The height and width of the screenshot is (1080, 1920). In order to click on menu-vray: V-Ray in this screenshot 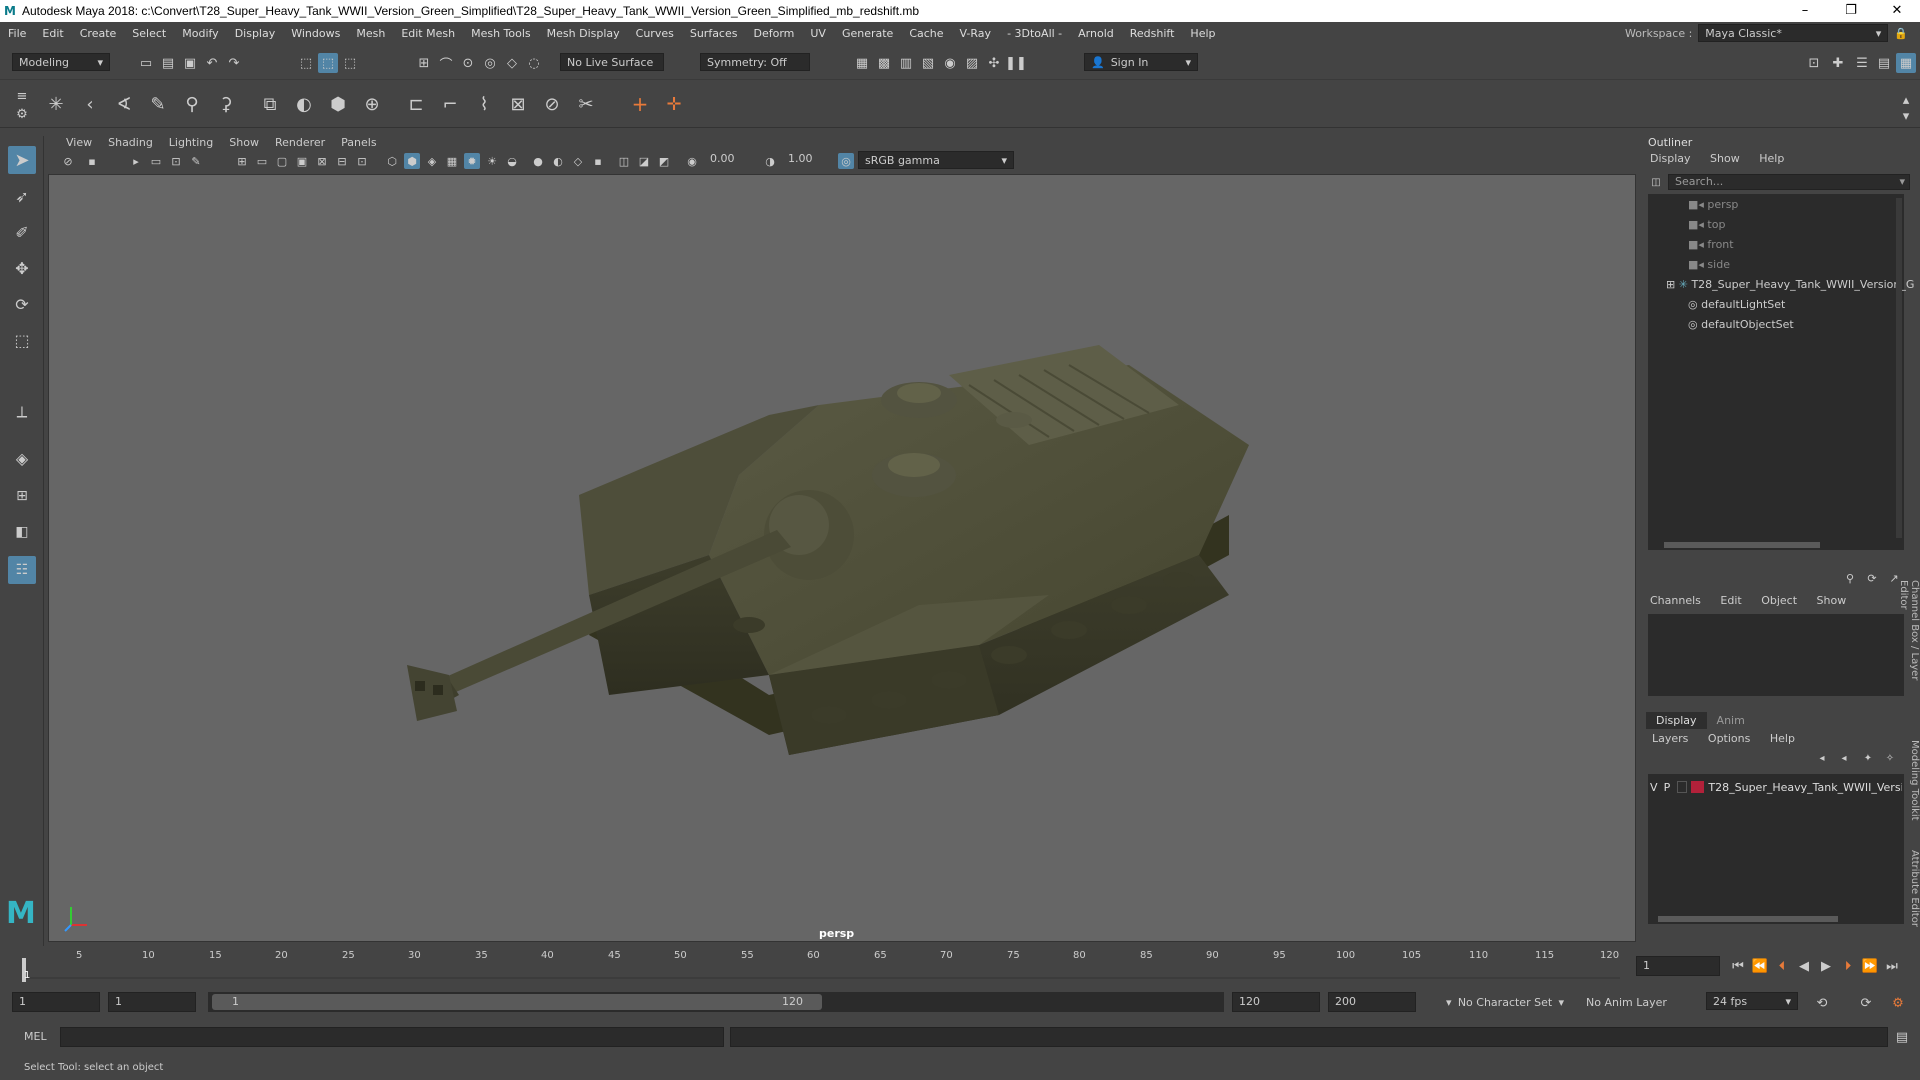, I will do `click(976, 33)`.